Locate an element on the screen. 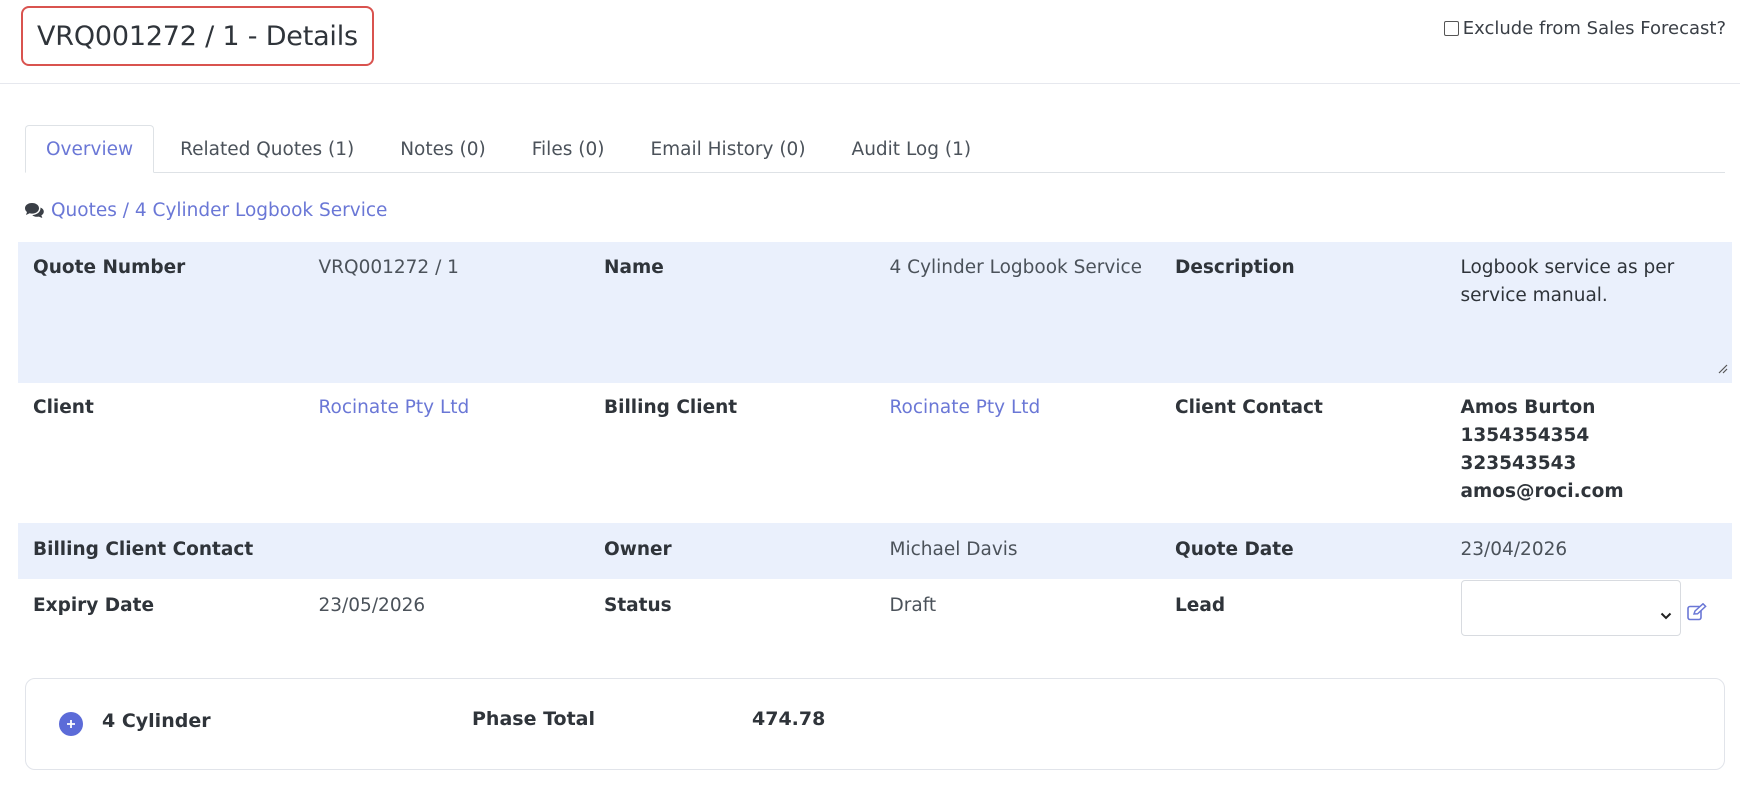 The image size is (1740, 789). lead-select is located at coordinates (1570, 608).